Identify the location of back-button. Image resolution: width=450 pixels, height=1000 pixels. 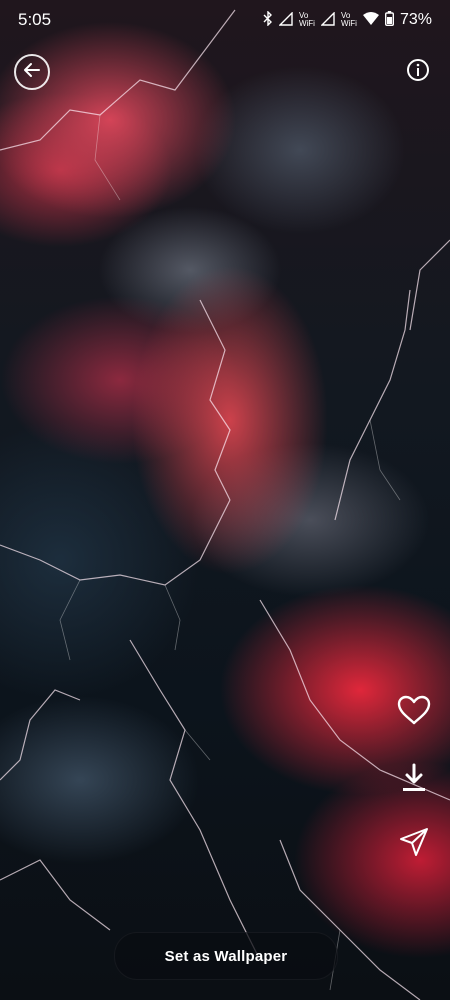
(32, 72).